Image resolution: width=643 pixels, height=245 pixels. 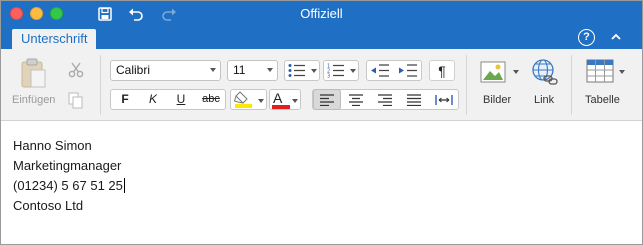 I want to click on phone-text: (01234) 5 67 51 25, so click(x=68, y=185).